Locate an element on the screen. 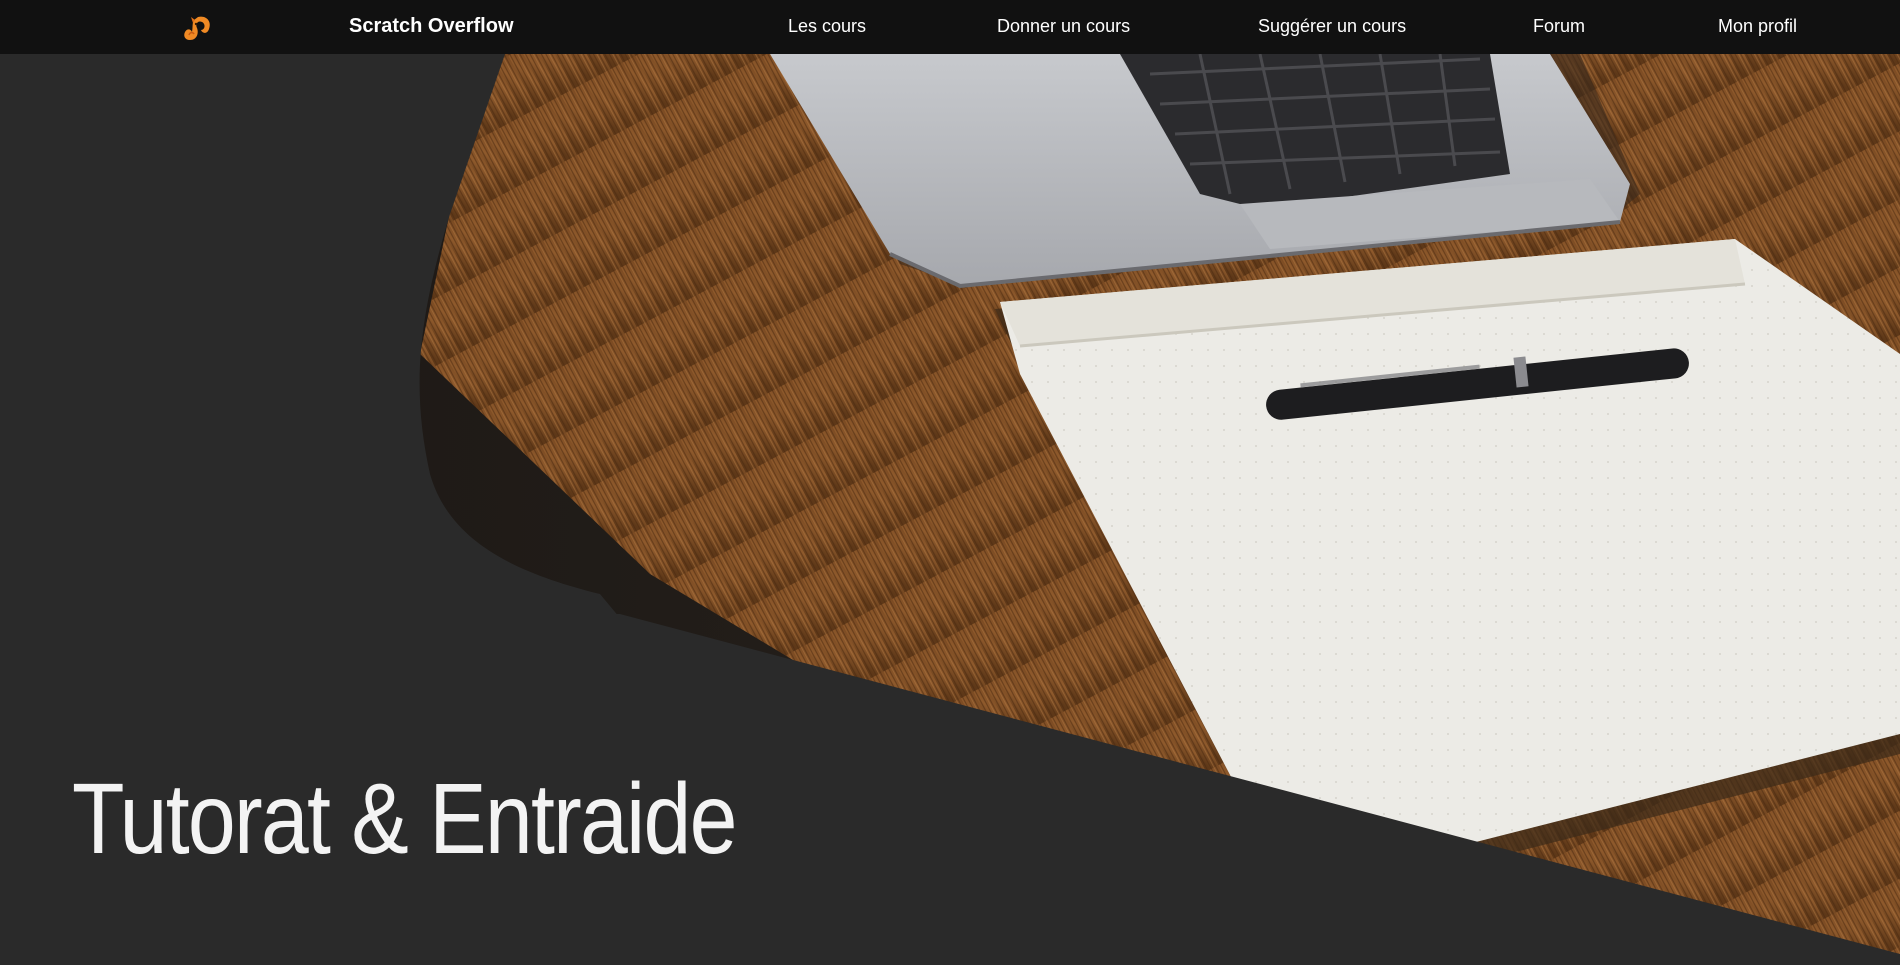  hero-title: Tutorat & Entraide is located at coordinates (404, 819).